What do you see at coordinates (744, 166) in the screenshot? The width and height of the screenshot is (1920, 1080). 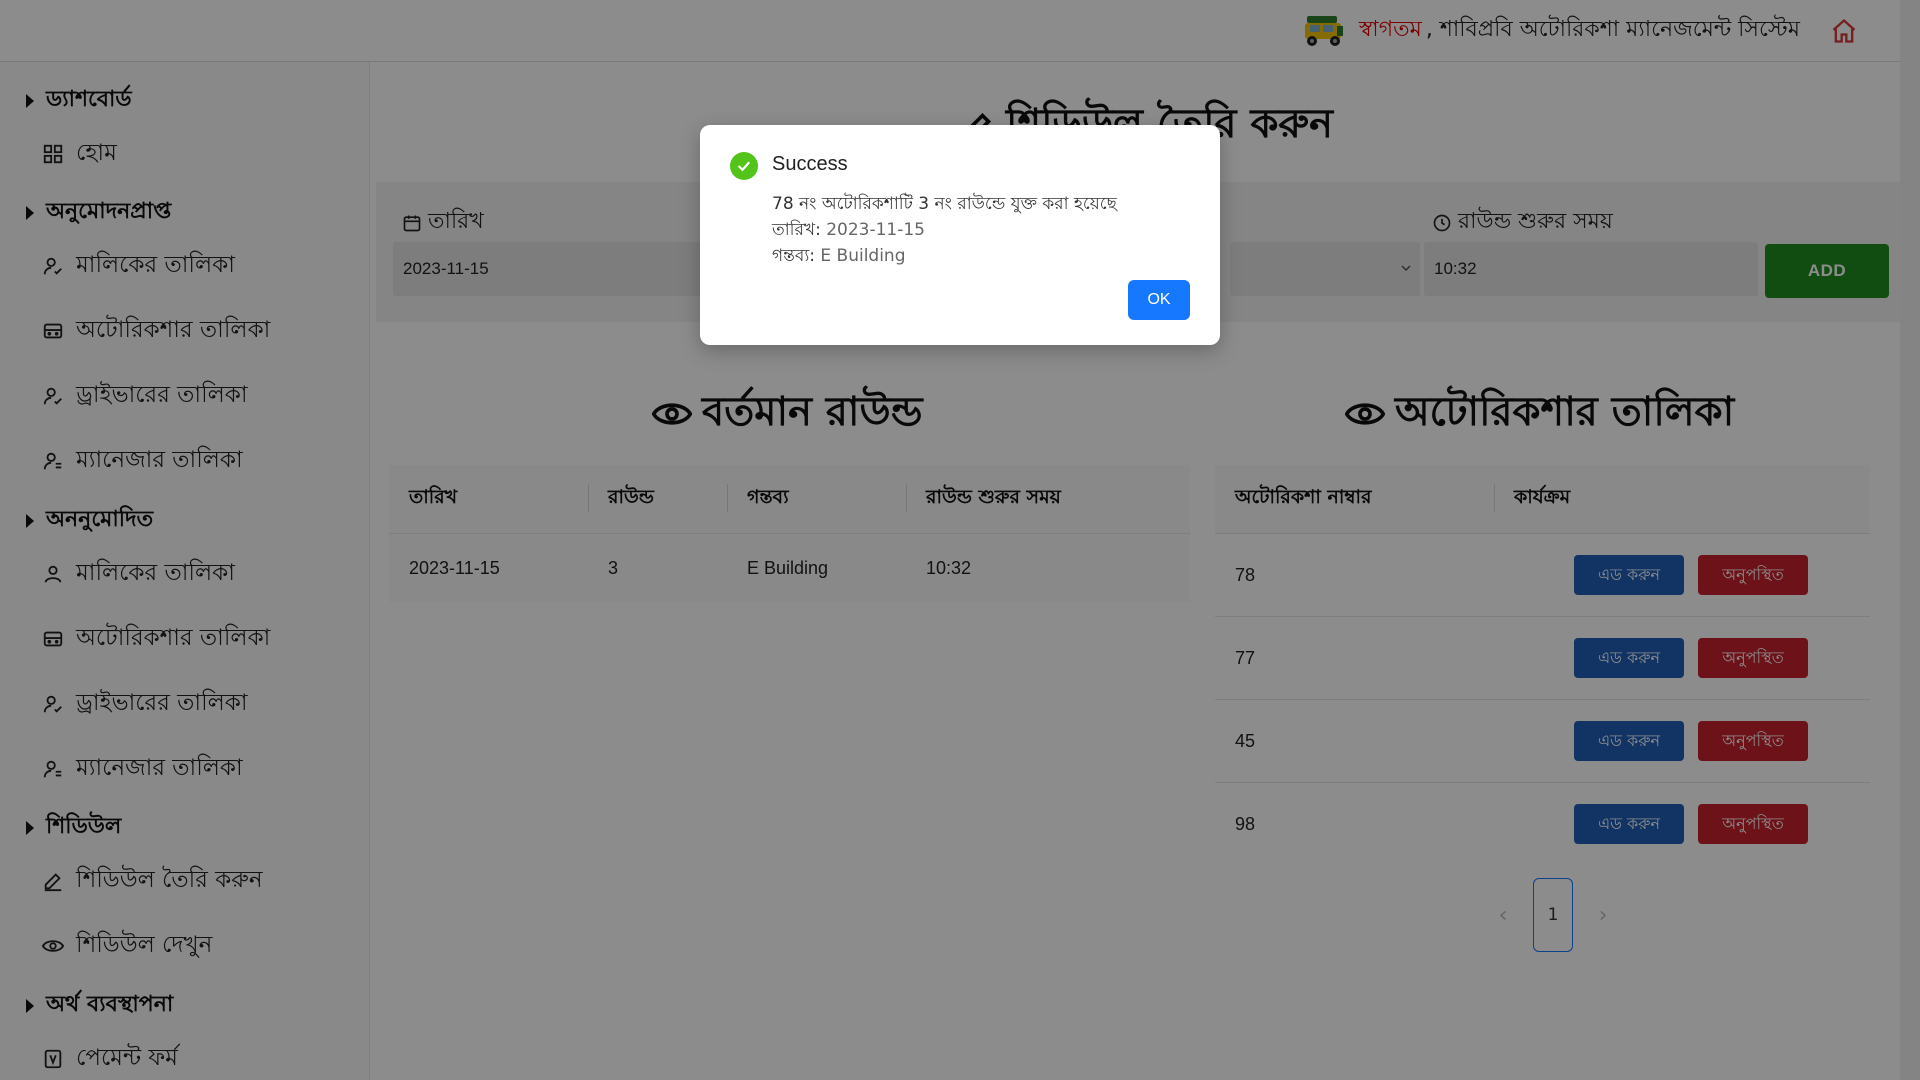 I see `success-check-icon` at bounding box center [744, 166].